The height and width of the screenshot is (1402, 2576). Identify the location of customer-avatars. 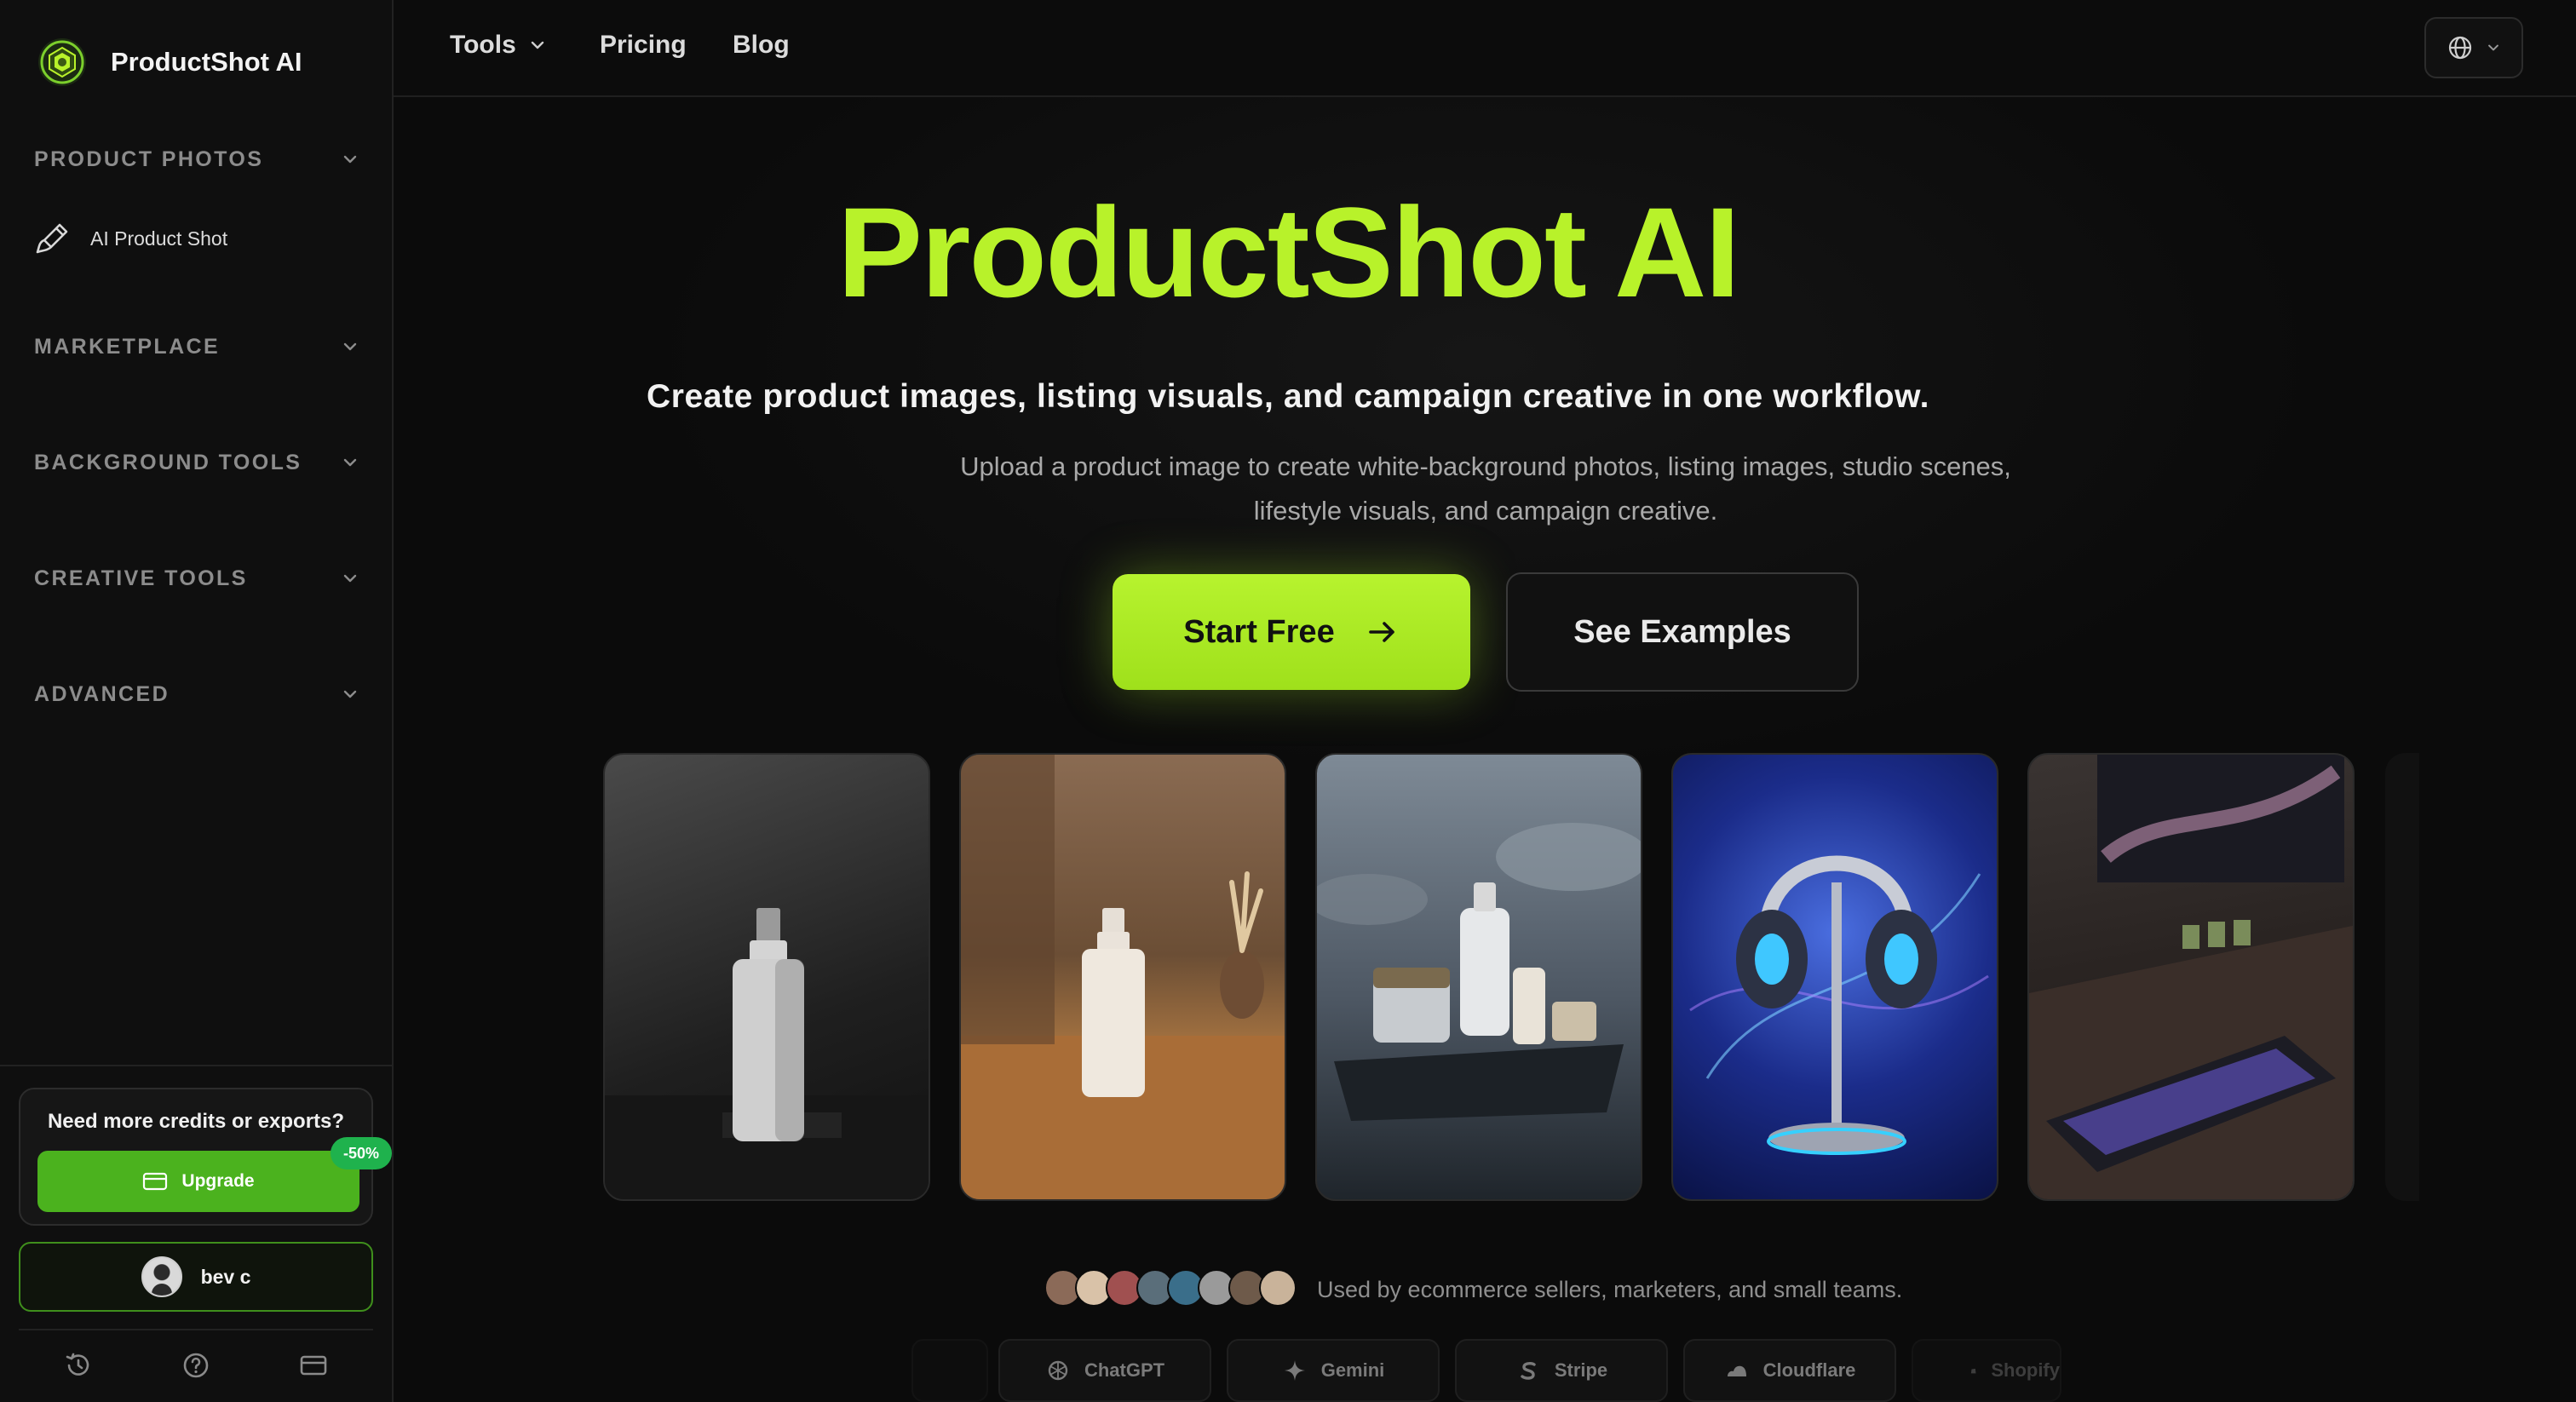
(1172, 1288).